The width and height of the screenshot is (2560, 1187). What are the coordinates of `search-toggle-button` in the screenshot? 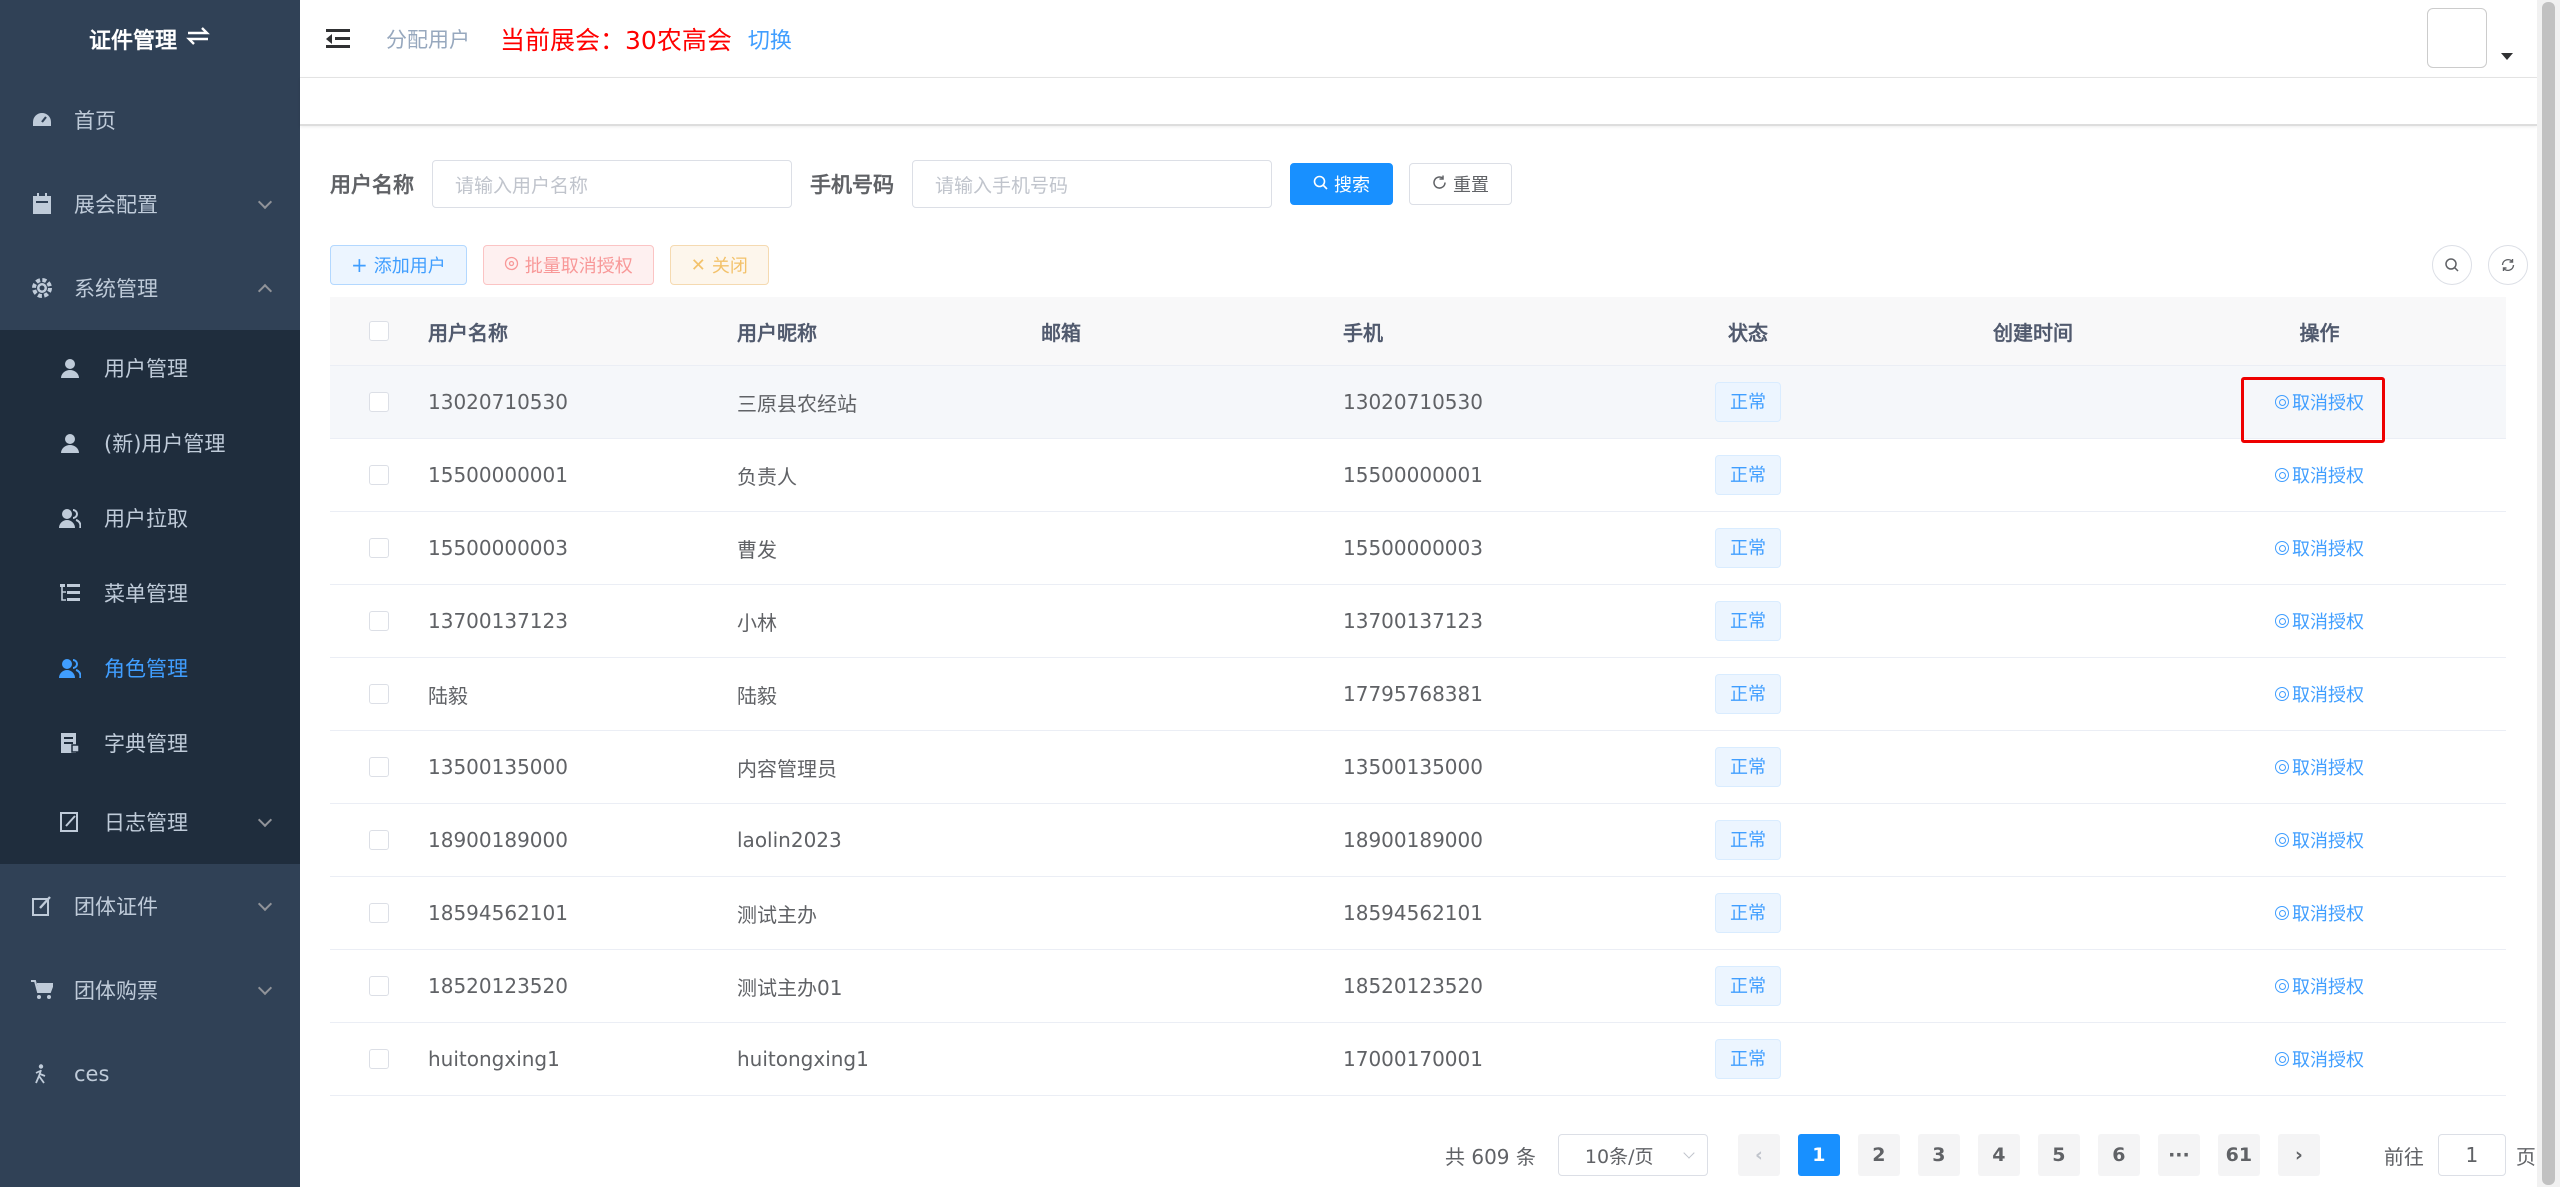 It's located at (2452, 265).